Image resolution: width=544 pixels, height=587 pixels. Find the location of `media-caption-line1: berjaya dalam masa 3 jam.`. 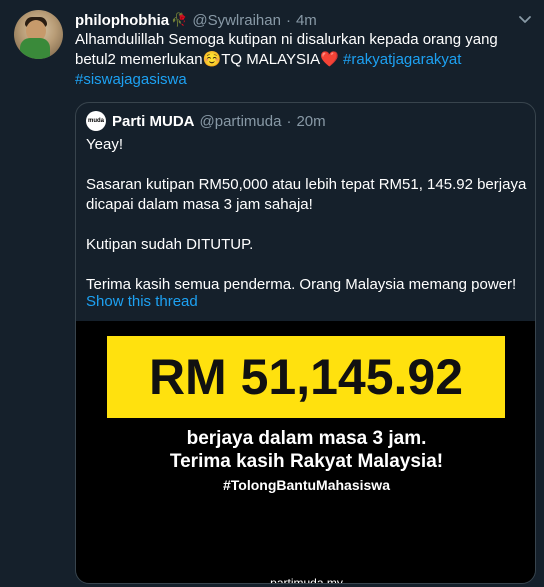

media-caption-line1: berjaya dalam masa 3 jam. is located at coordinates (306, 438).